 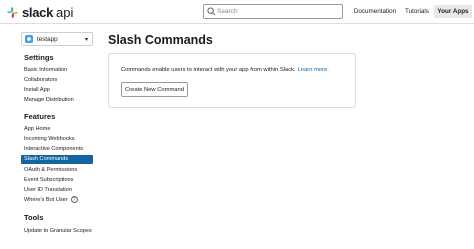 I want to click on sidebar-item-basic-information: Basic Information, so click(x=57, y=70).